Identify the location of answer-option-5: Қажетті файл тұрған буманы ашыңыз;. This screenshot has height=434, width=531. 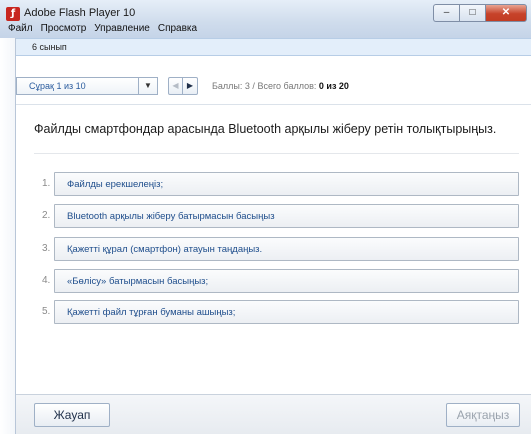
(286, 312).